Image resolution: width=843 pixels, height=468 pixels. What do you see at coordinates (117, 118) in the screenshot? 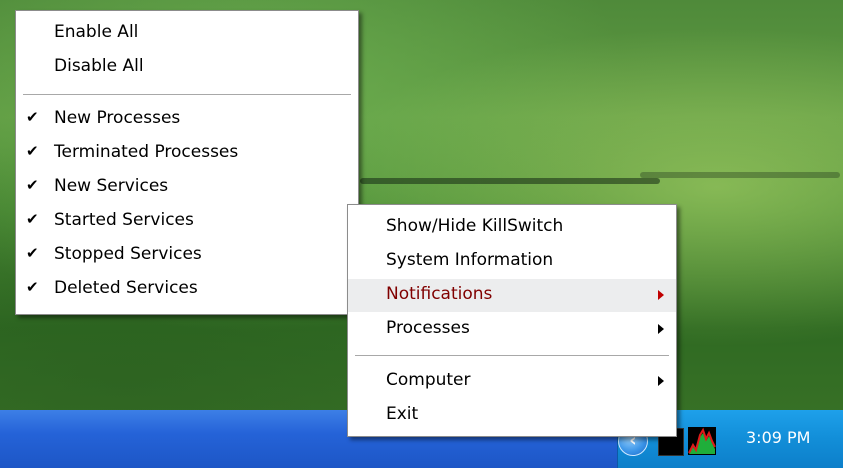
I see `menu-item-label: New Processes` at bounding box center [117, 118].